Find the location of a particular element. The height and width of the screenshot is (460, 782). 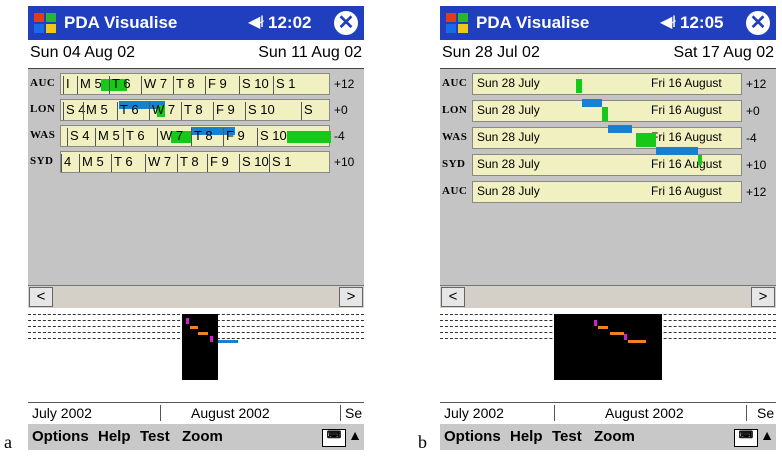

clock-time: 12:02 is located at coordinates (289, 23).